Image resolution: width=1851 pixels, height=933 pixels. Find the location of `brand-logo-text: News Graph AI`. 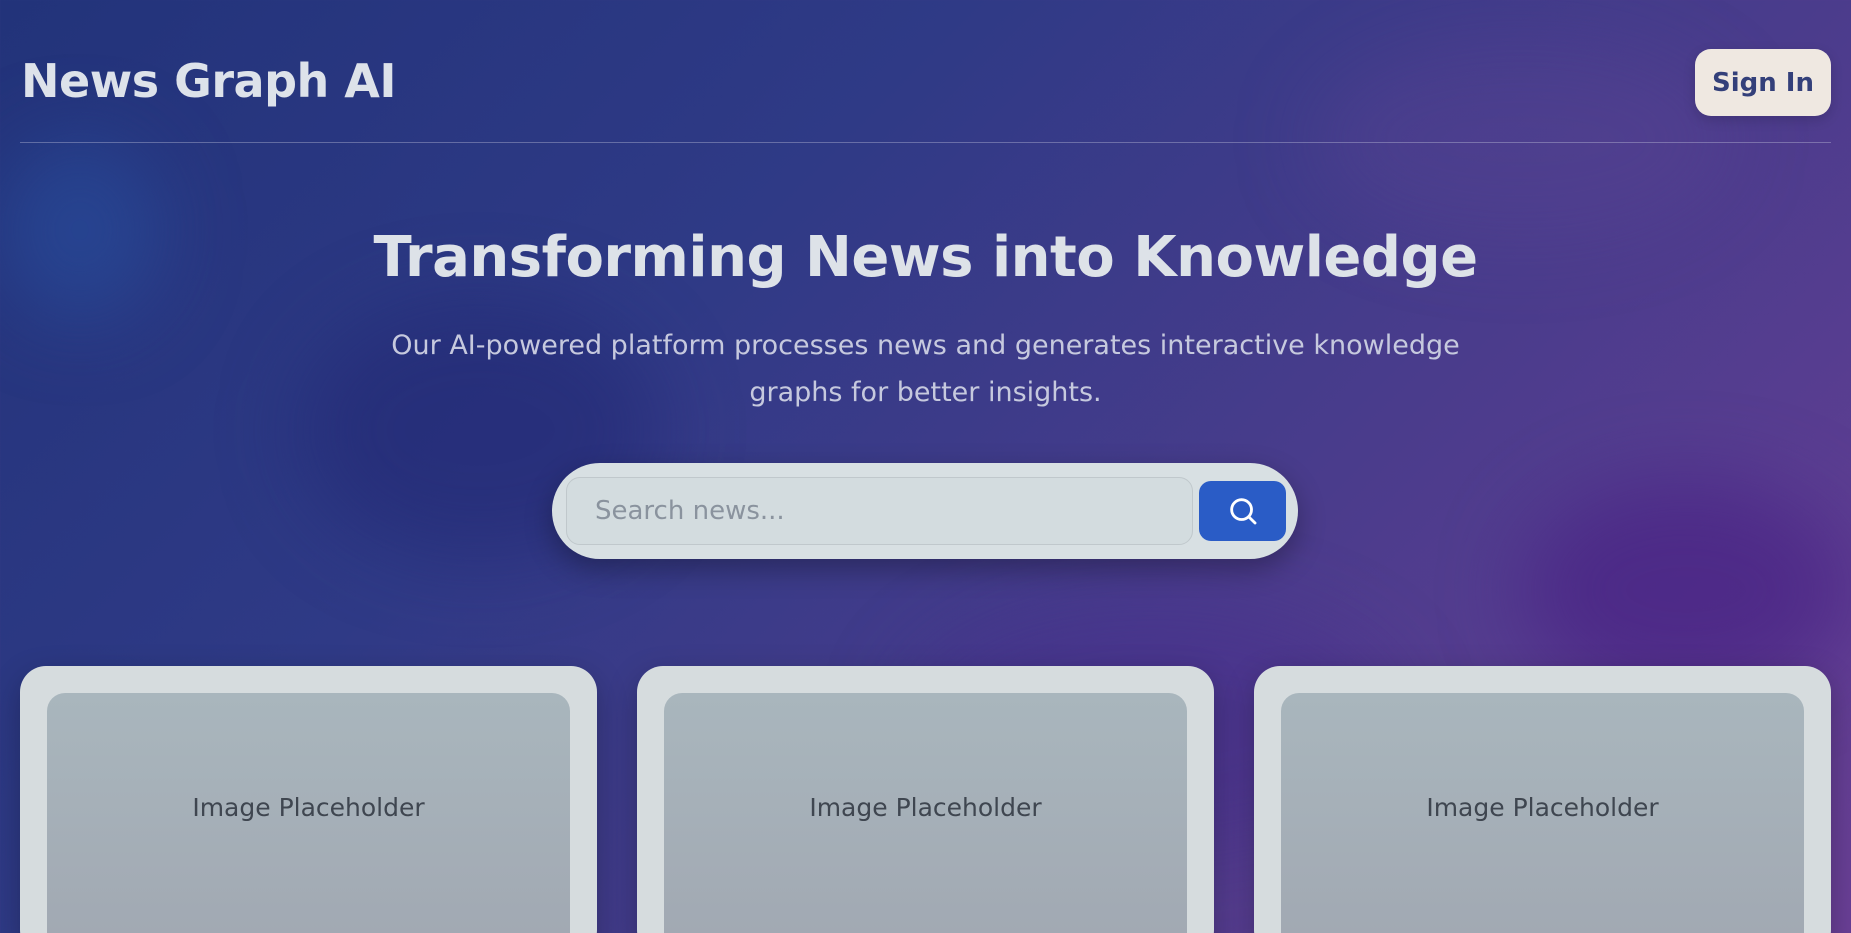

brand-logo-text: News Graph AI is located at coordinates (208, 81).